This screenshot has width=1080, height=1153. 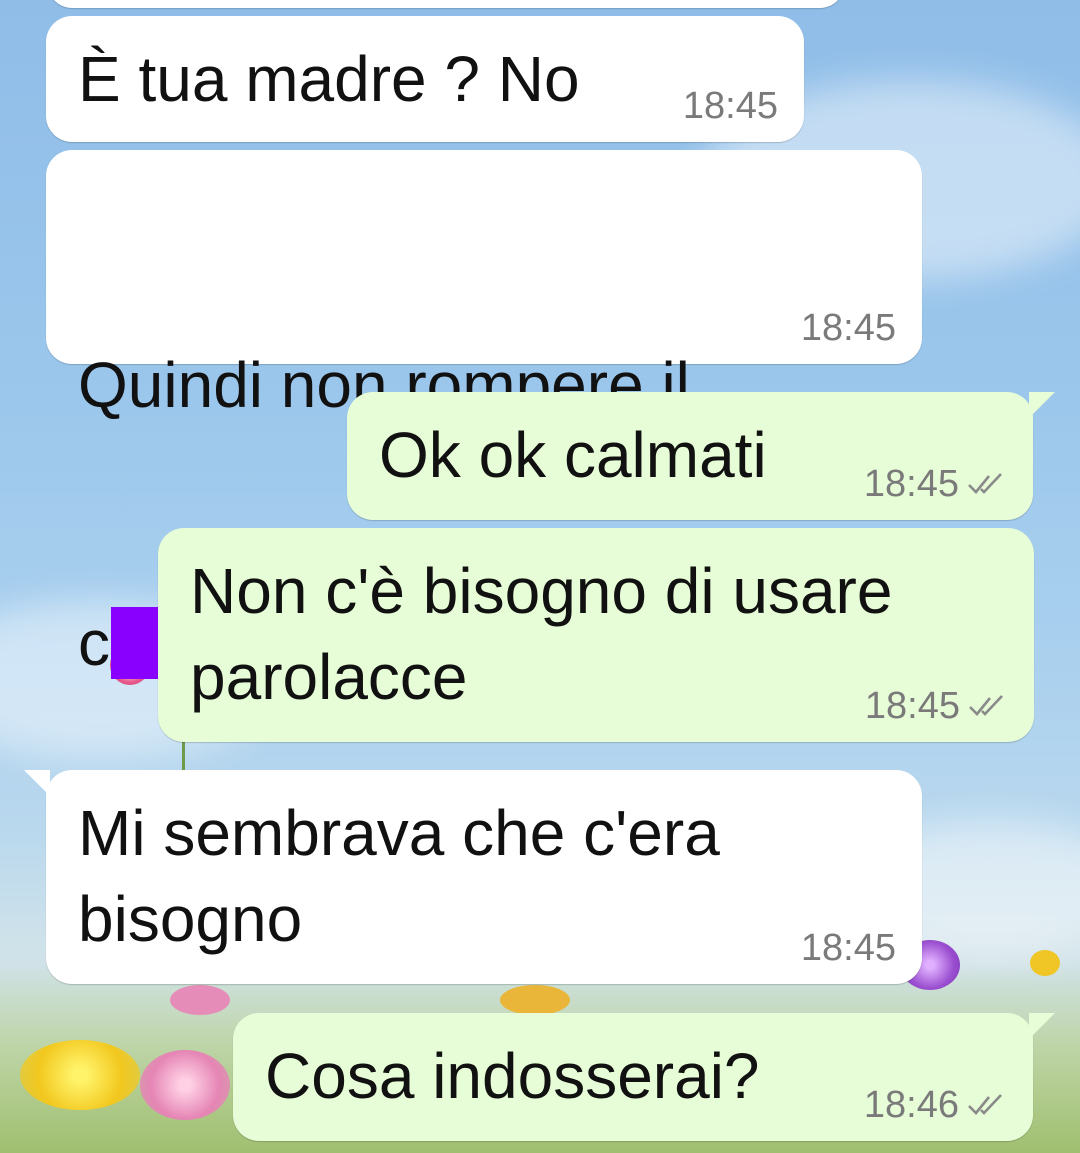 I want to click on message-bubble-incoming, so click(x=446, y=4).